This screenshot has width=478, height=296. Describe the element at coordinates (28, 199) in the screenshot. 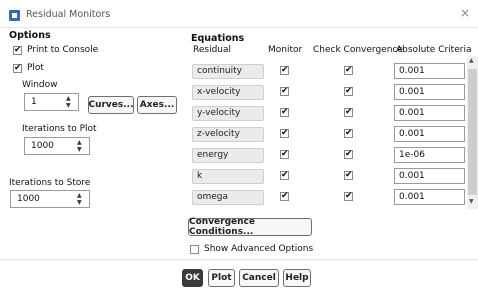

I see `iterations-to-store-value: 1000` at that location.